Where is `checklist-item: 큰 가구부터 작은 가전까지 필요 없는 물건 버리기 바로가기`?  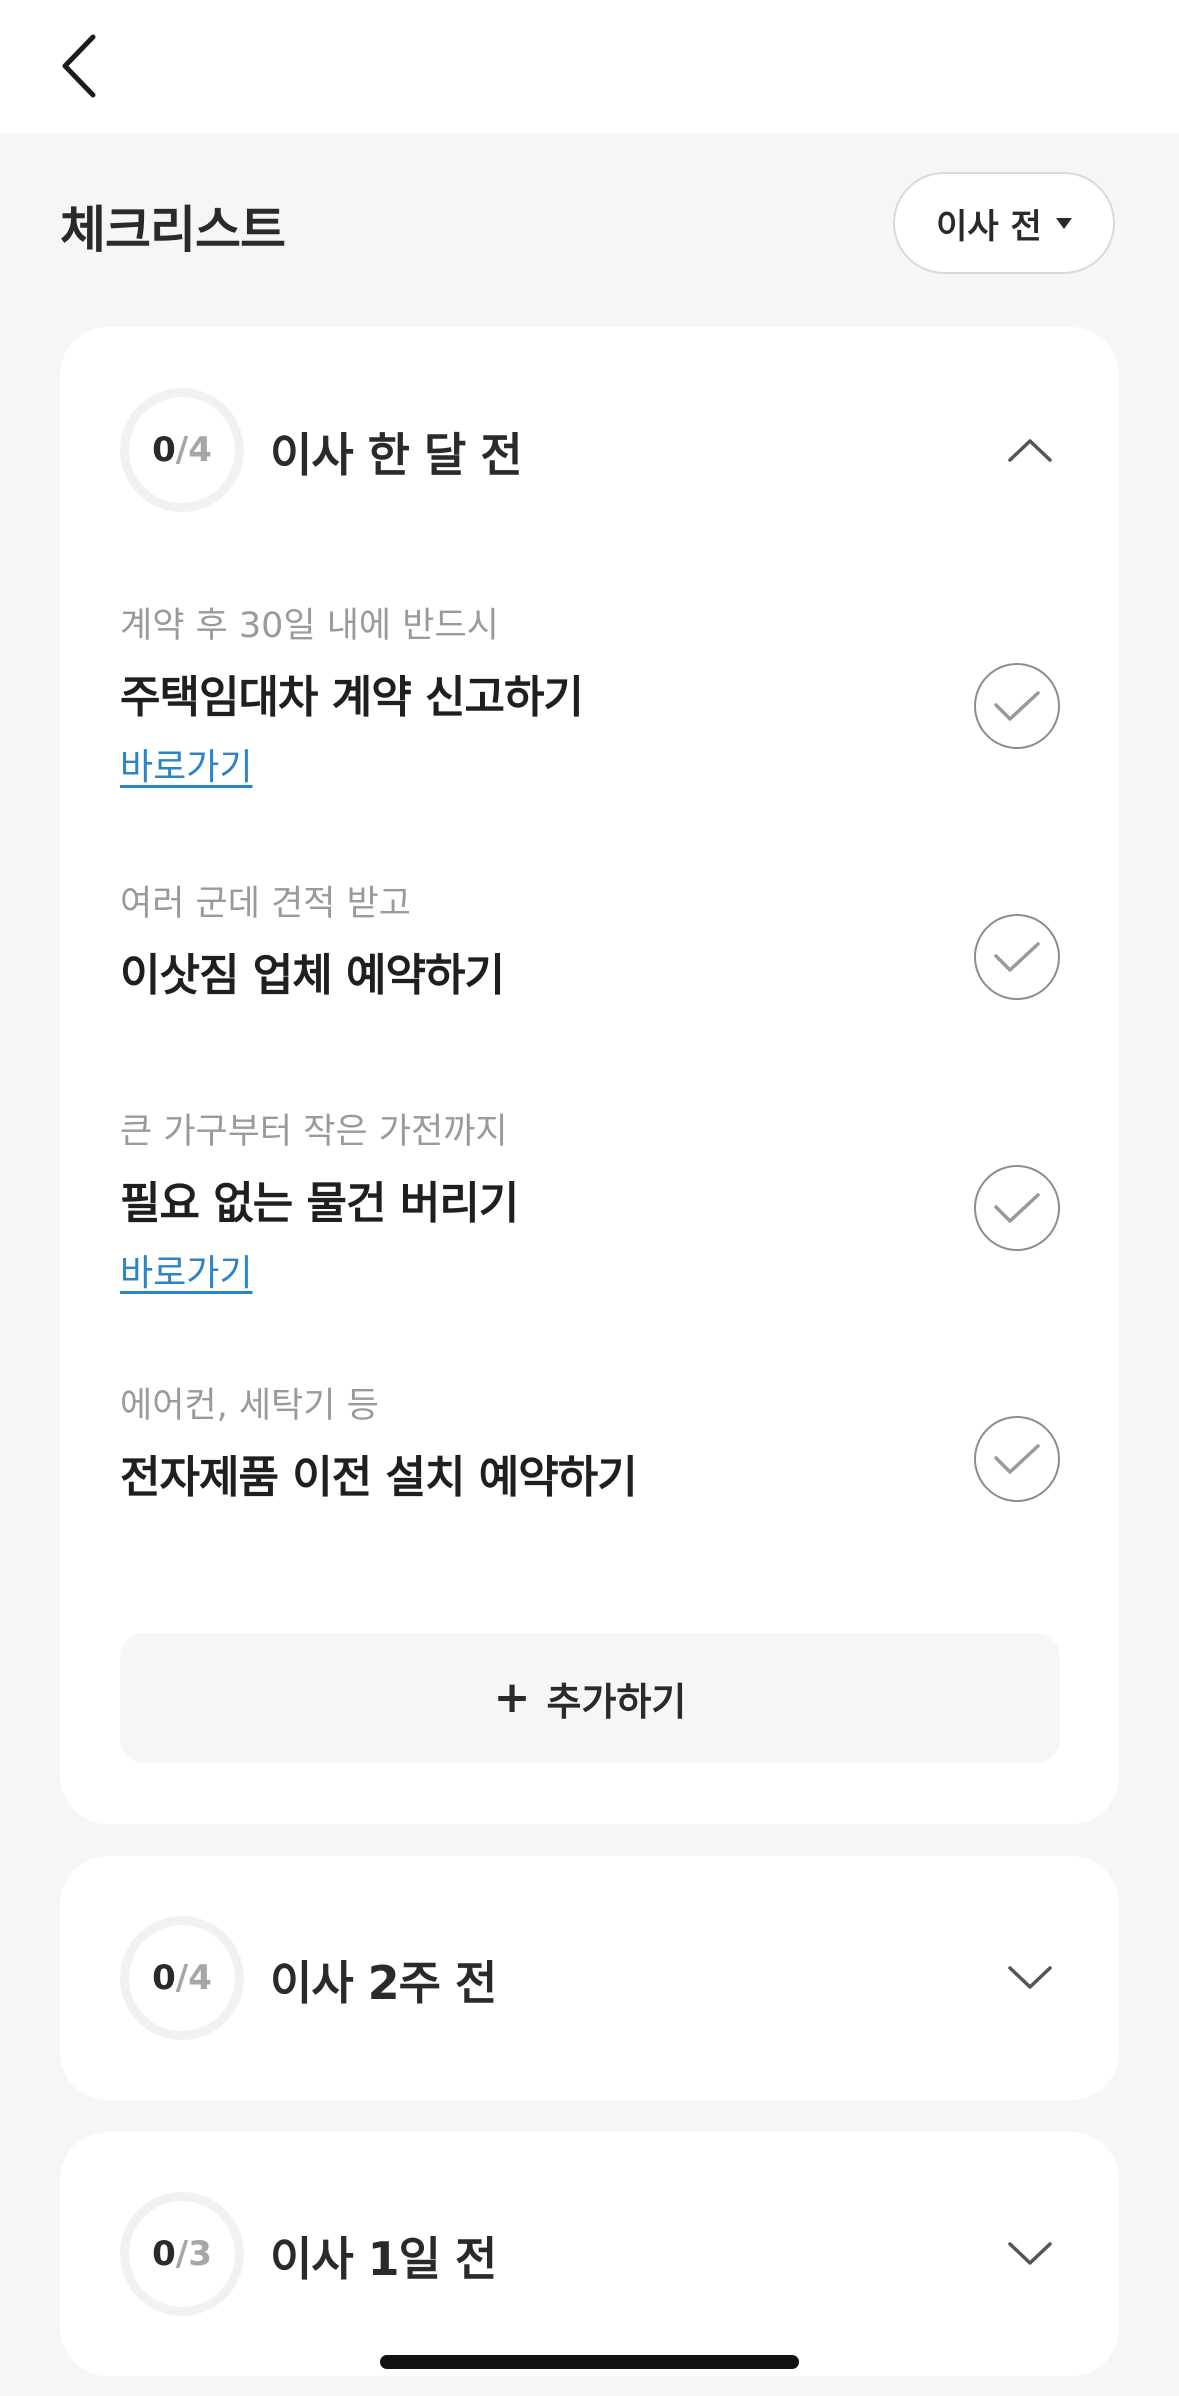 checklist-item: 큰 가구부터 작은 가전까지 필요 없는 물건 버리기 바로가기 is located at coordinates (589, 1228).